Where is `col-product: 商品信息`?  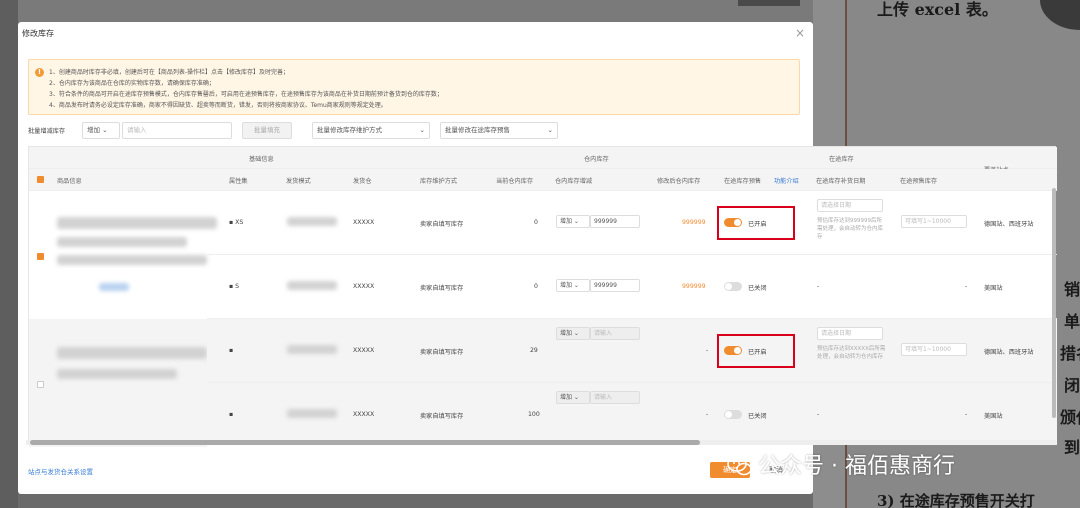
col-product: 商品信息 is located at coordinates (69, 181).